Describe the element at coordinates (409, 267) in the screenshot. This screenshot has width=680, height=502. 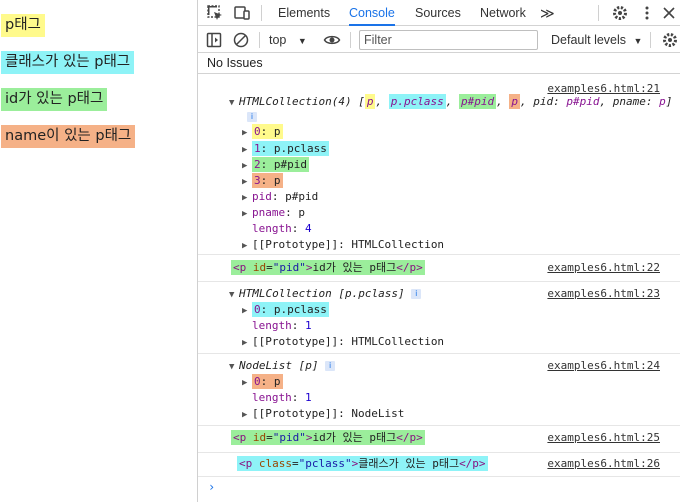
I see `tag-close: </p>` at that location.